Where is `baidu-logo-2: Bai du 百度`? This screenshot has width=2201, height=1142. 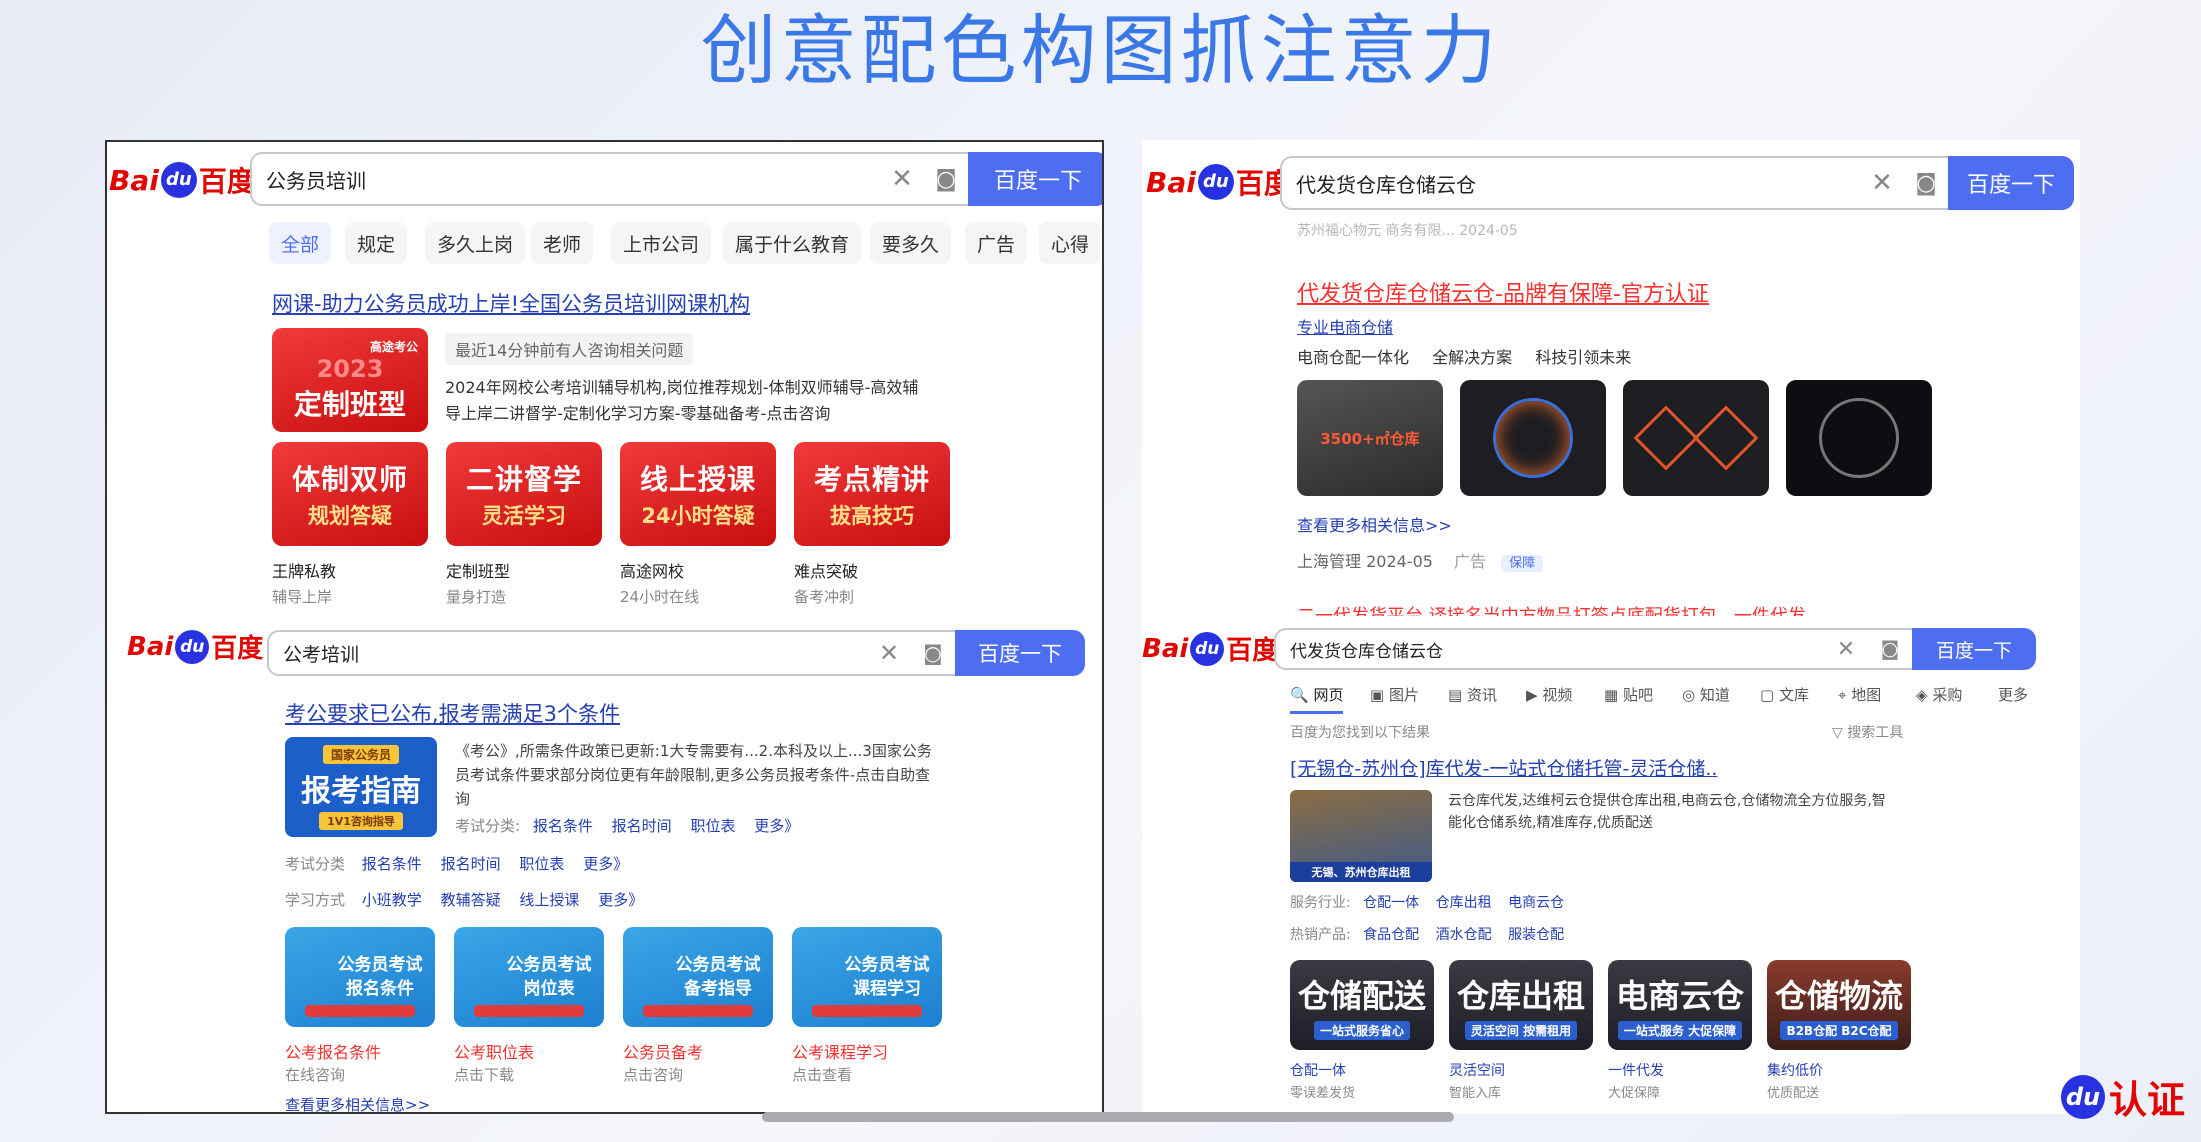 baidu-logo-2: Bai du 百度 is located at coordinates (195, 646).